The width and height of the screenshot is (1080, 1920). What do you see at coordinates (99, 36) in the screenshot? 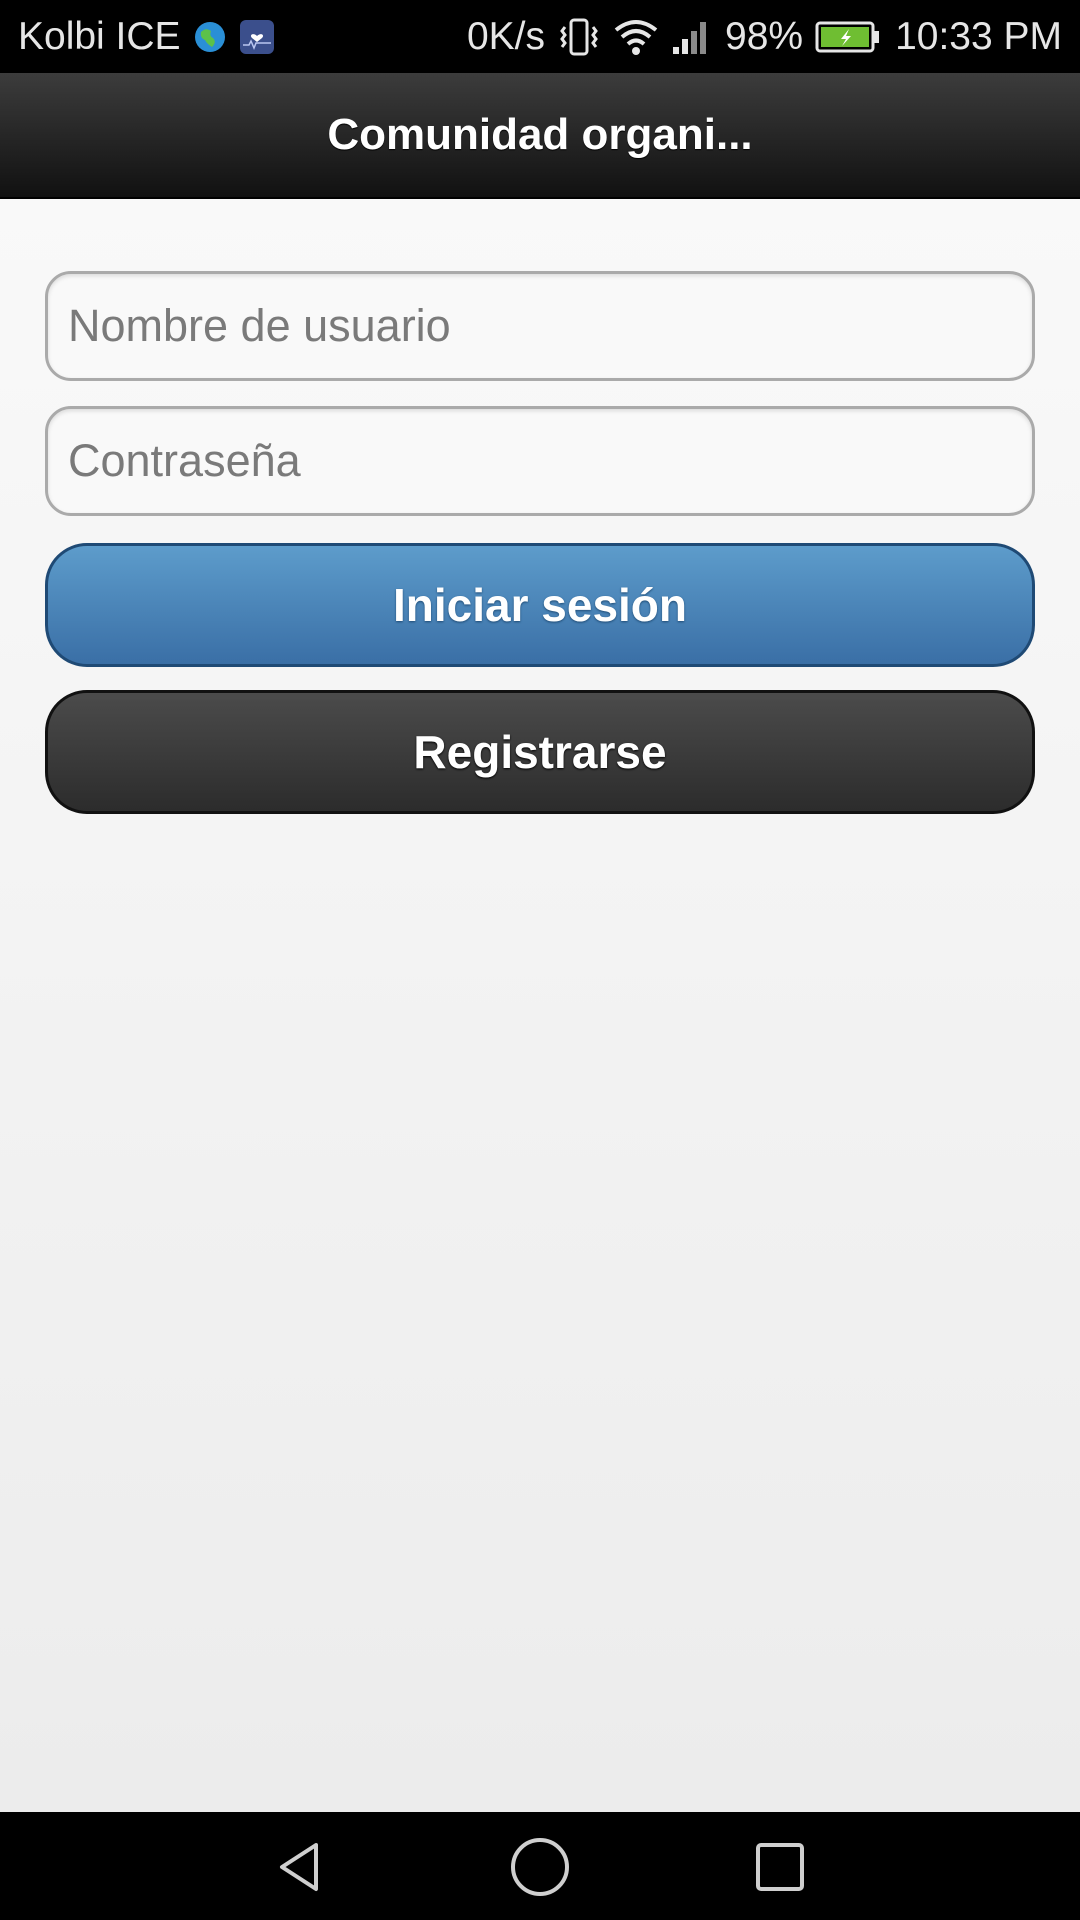
I see `carrier-name: Kolbi ICE` at bounding box center [99, 36].